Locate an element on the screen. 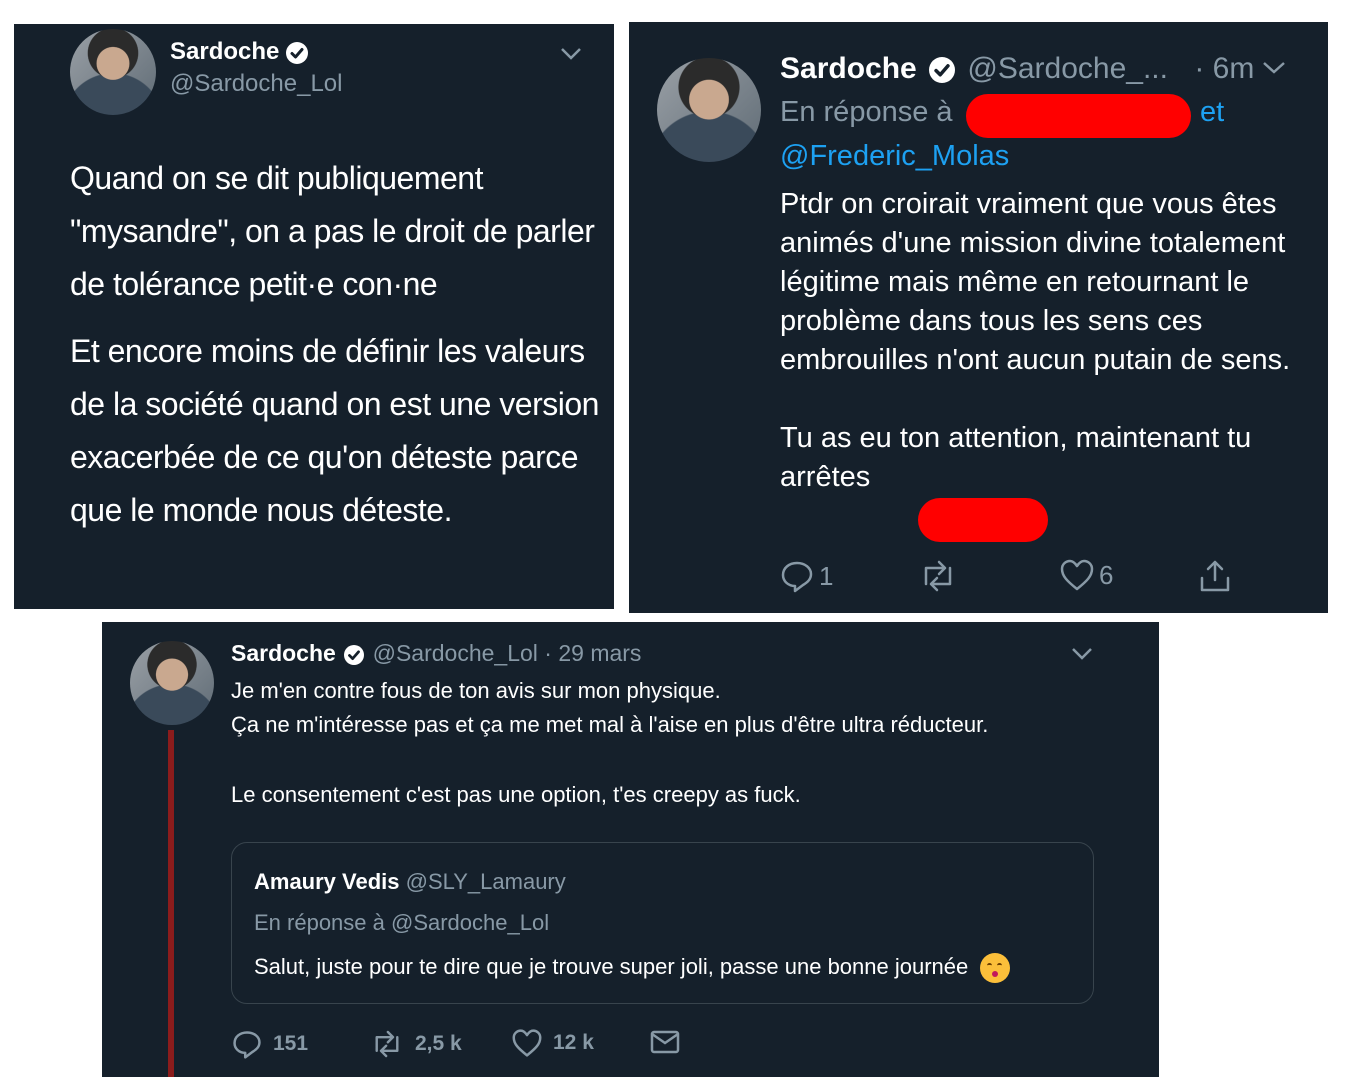 This screenshot has height=1080, width=1350. quoted-author-name: Amaury Vedis is located at coordinates (327, 881).